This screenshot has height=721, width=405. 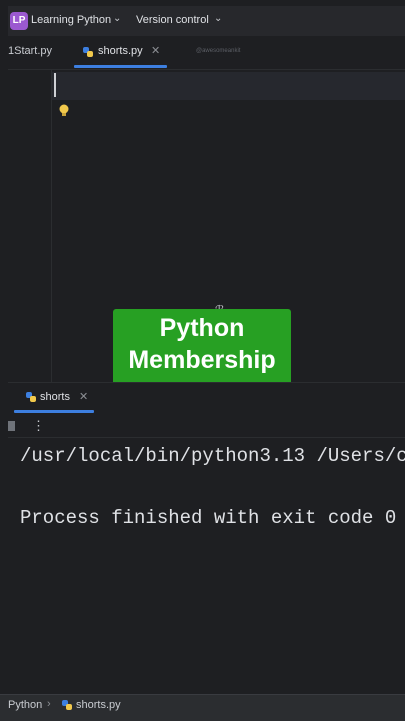 I want to click on more-options-icon: ⋮, so click(x=38, y=426).